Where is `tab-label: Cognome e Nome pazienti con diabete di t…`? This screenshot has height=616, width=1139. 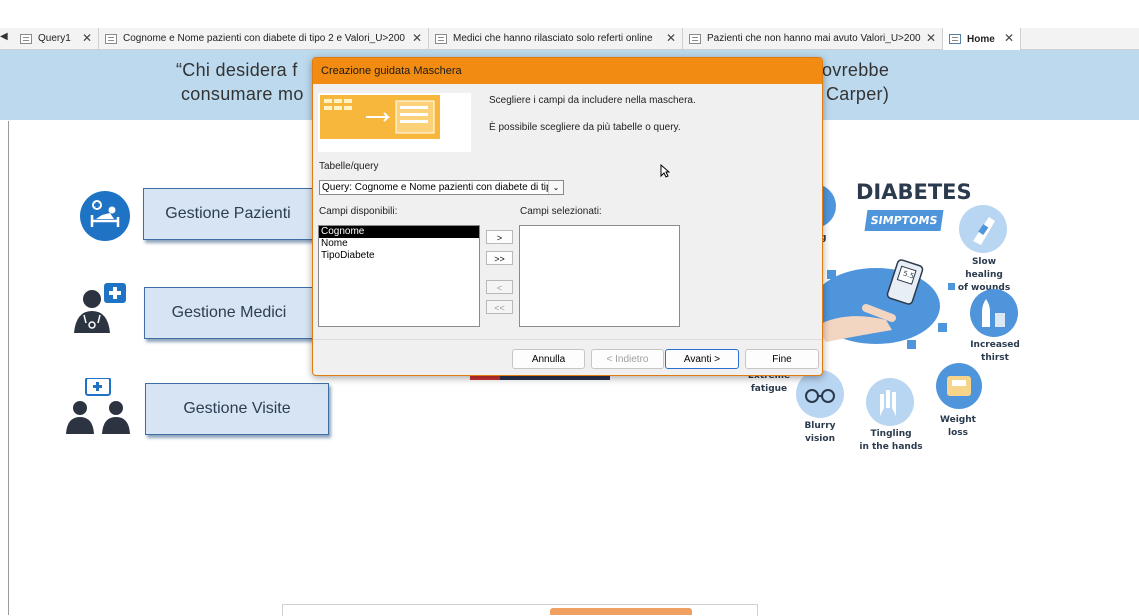
tab-label: Cognome e Nome pazienti con diabete di t… is located at coordinates (264, 38).